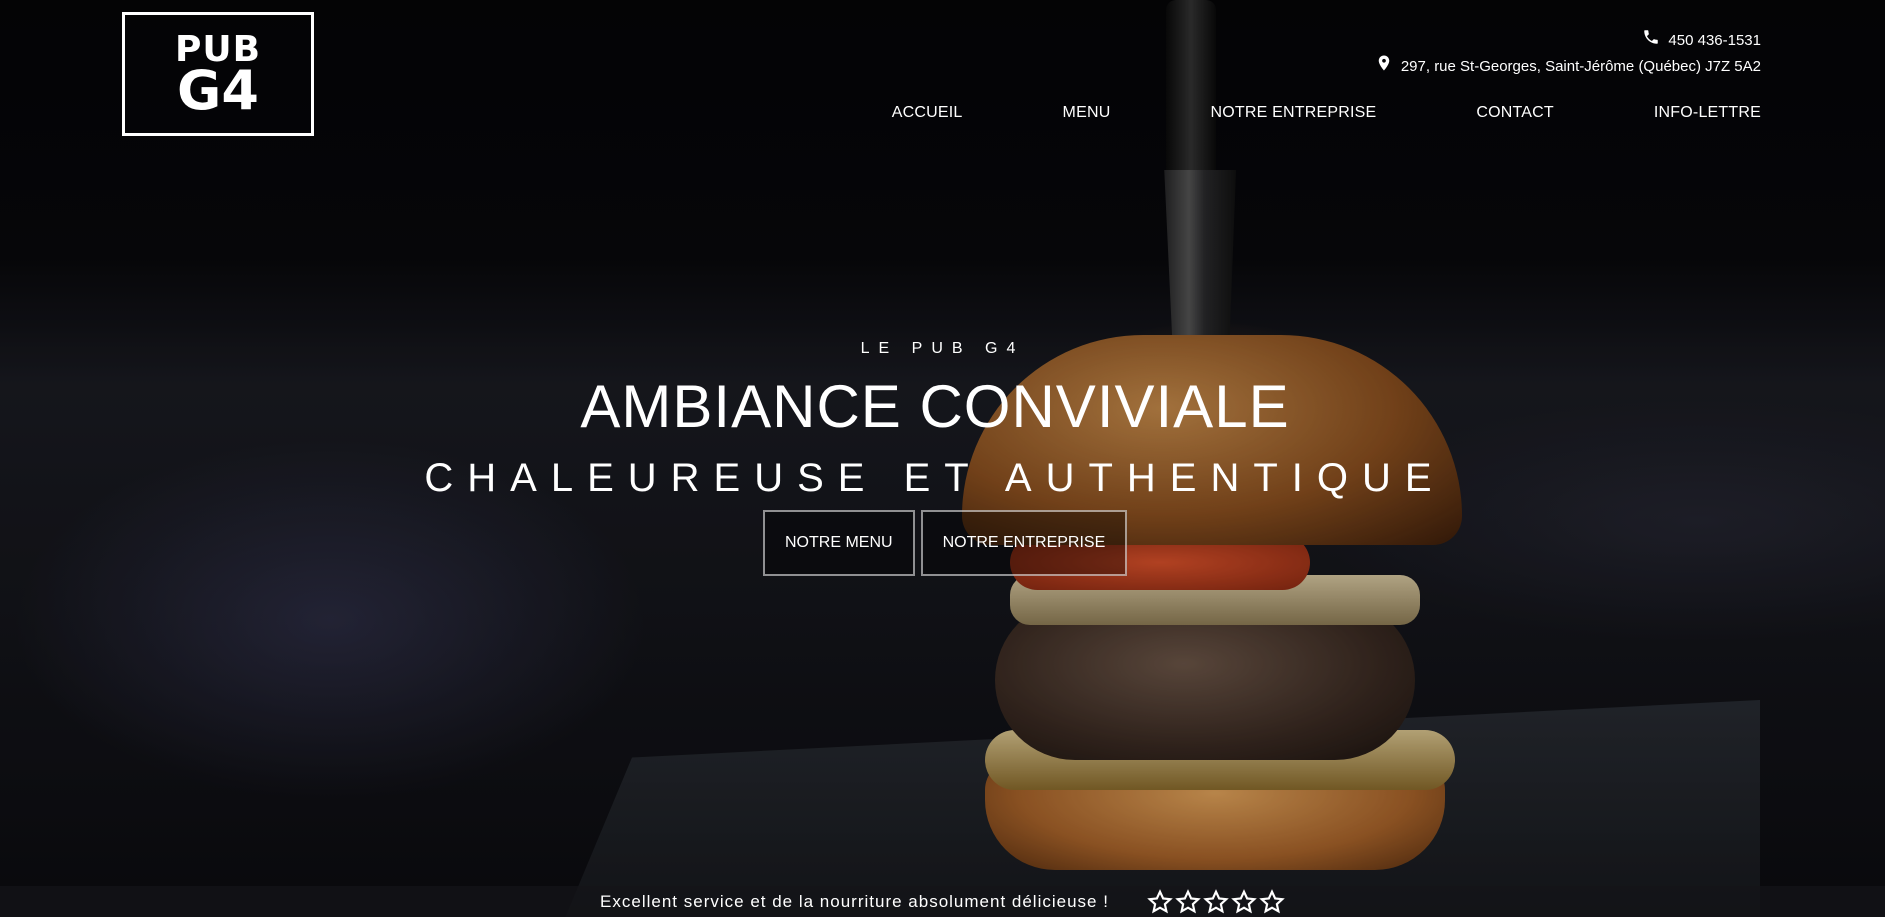 The height and width of the screenshot is (917, 1885). Describe the element at coordinates (1515, 113) in the screenshot. I see `nav-item-contact: CONTACT` at that location.